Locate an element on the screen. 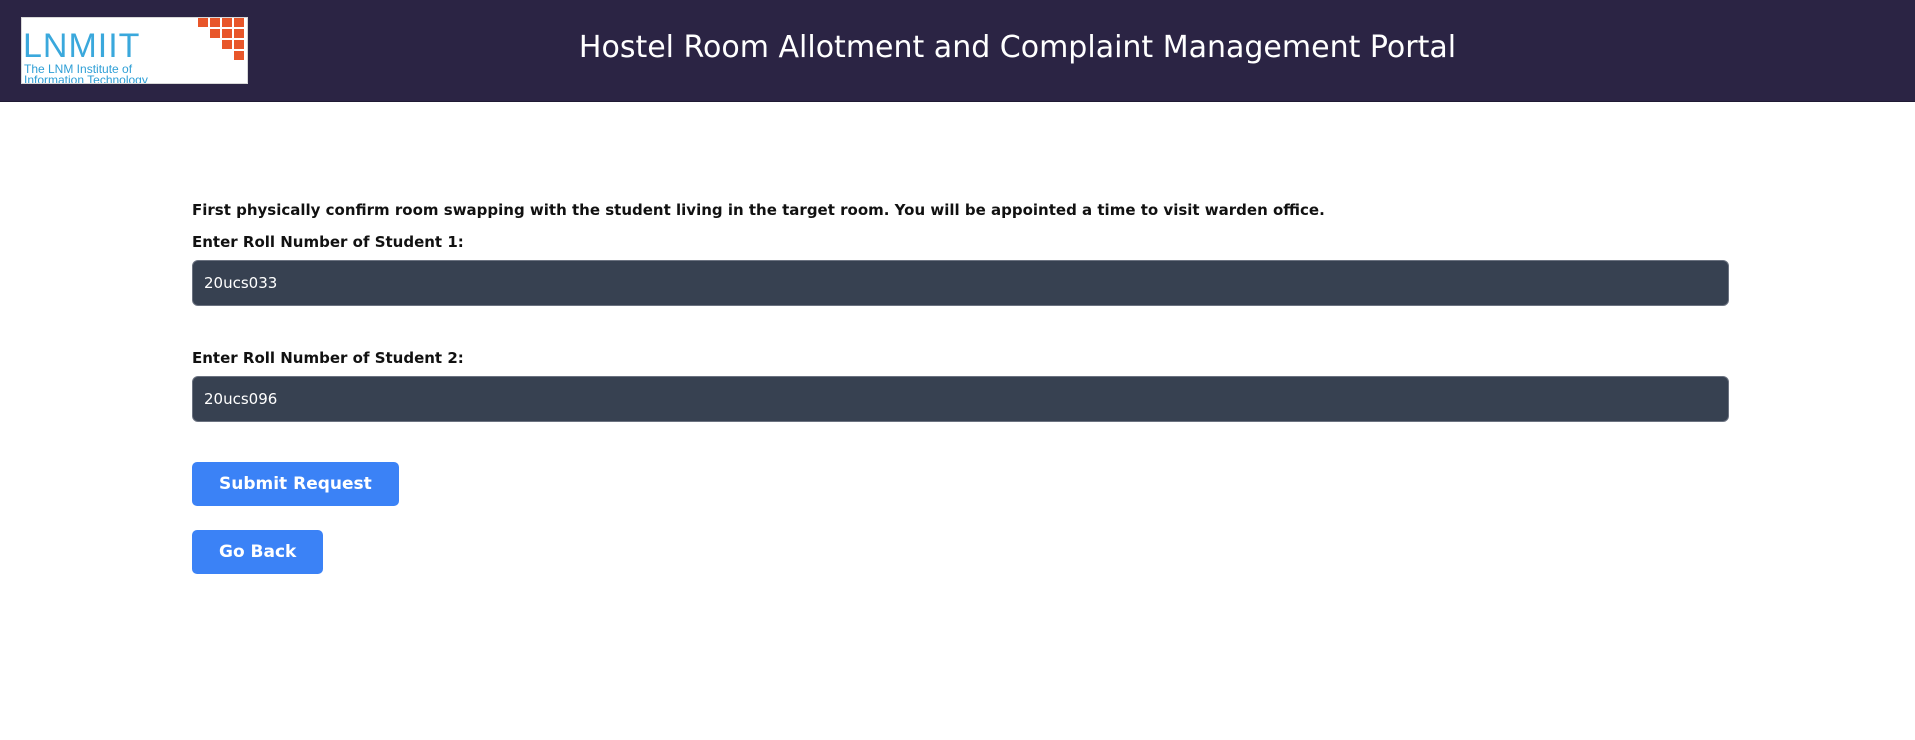  student2-label: Enter Roll Number of Student 2: is located at coordinates (328, 358).